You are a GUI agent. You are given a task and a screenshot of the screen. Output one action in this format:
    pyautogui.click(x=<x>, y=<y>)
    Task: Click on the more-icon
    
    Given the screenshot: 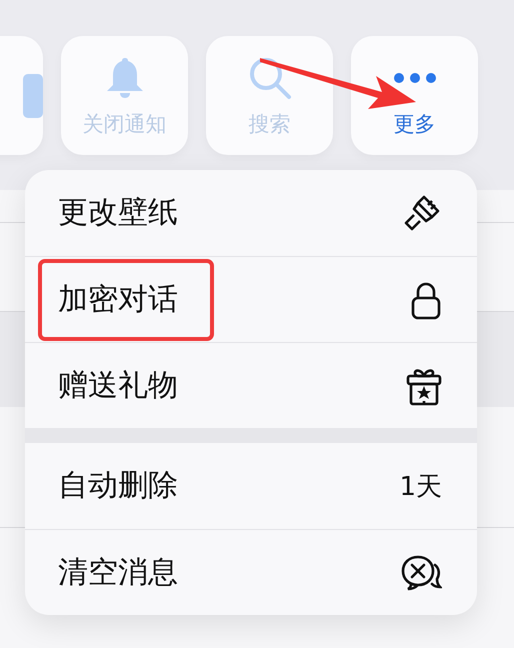 What is the action you would take?
    pyautogui.click(x=415, y=77)
    